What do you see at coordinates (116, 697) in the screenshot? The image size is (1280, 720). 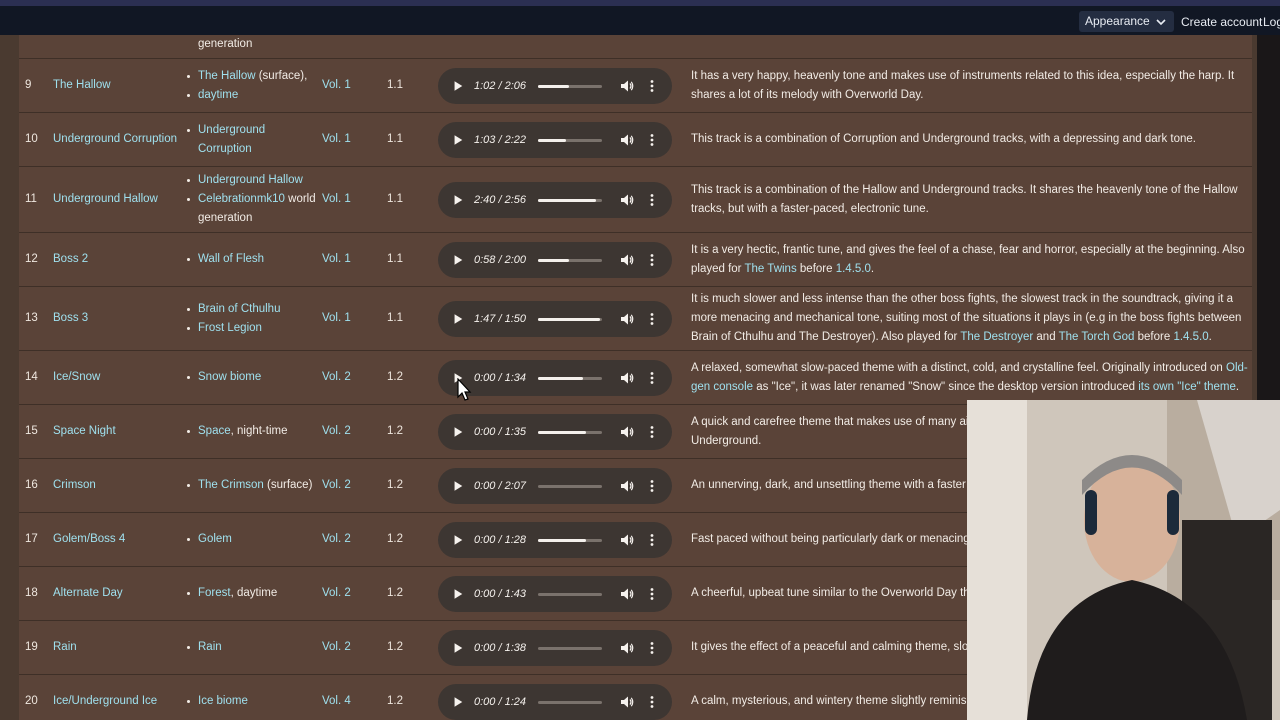 I see `track-name-link: Ice/Underground Ice` at bounding box center [116, 697].